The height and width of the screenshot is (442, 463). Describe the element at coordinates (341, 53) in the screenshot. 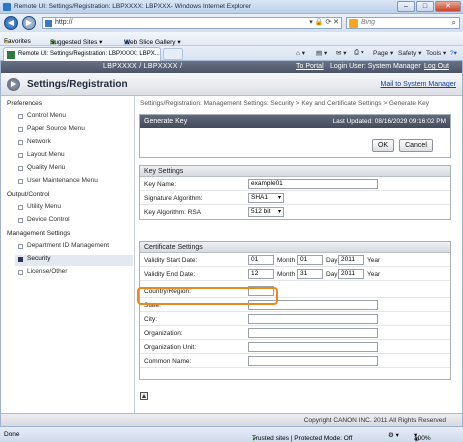

I see `mail-icon: ✉ ▾` at that location.